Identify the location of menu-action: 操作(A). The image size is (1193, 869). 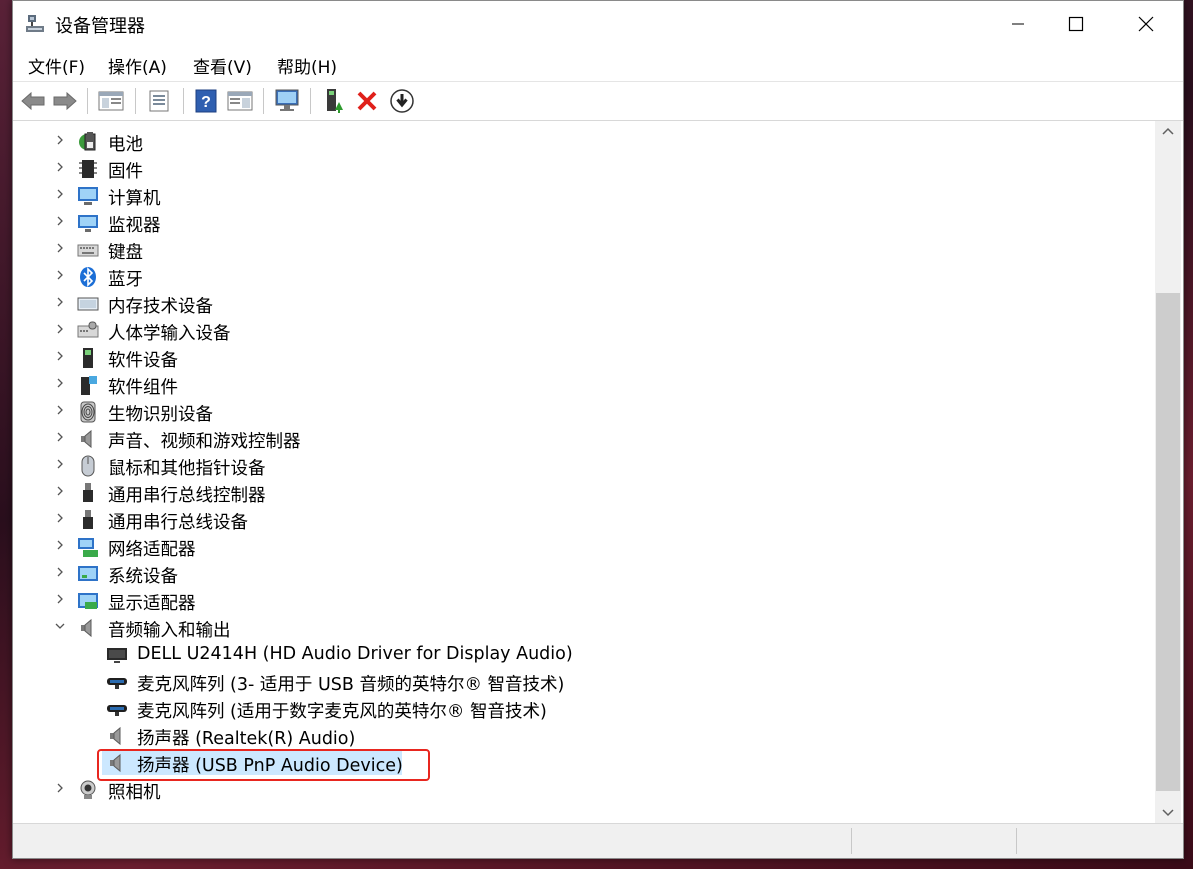
(137, 65).